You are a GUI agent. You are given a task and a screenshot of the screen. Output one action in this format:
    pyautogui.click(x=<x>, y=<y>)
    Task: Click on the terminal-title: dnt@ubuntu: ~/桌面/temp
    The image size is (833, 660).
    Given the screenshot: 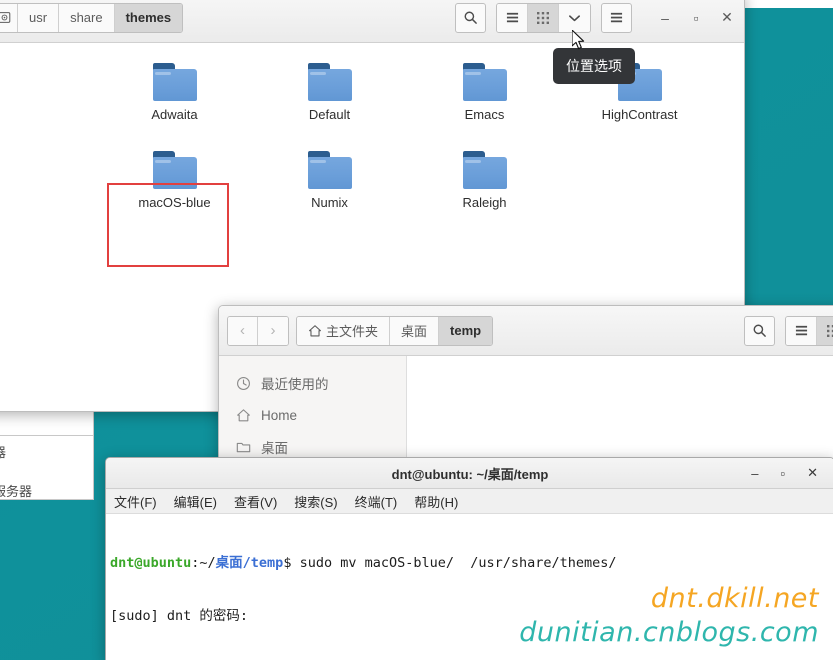 What is the action you would take?
    pyautogui.click(x=470, y=474)
    